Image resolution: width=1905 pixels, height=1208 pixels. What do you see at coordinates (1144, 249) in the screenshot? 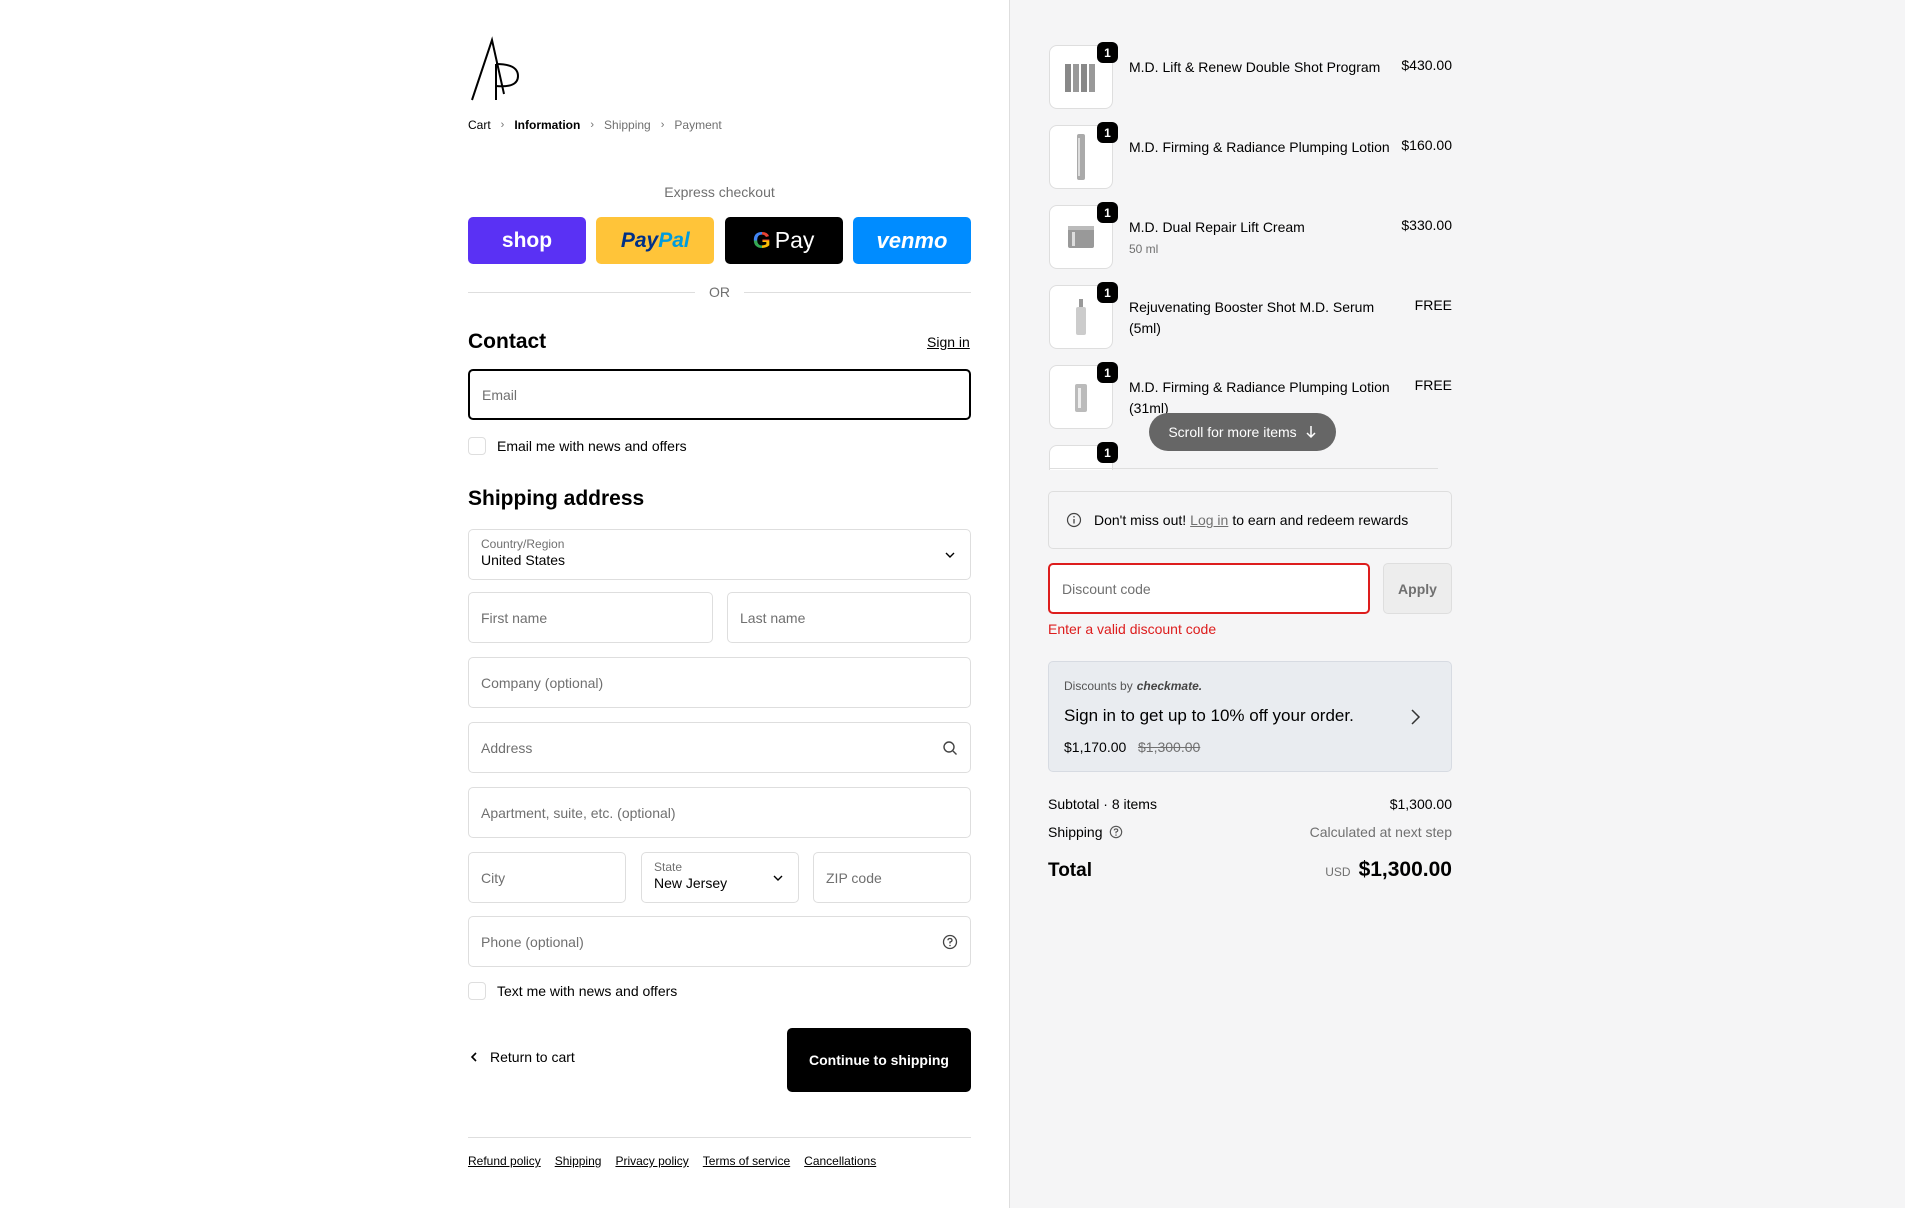
I see `item-variant: 50 ml` at bounding box center [1144, 249].